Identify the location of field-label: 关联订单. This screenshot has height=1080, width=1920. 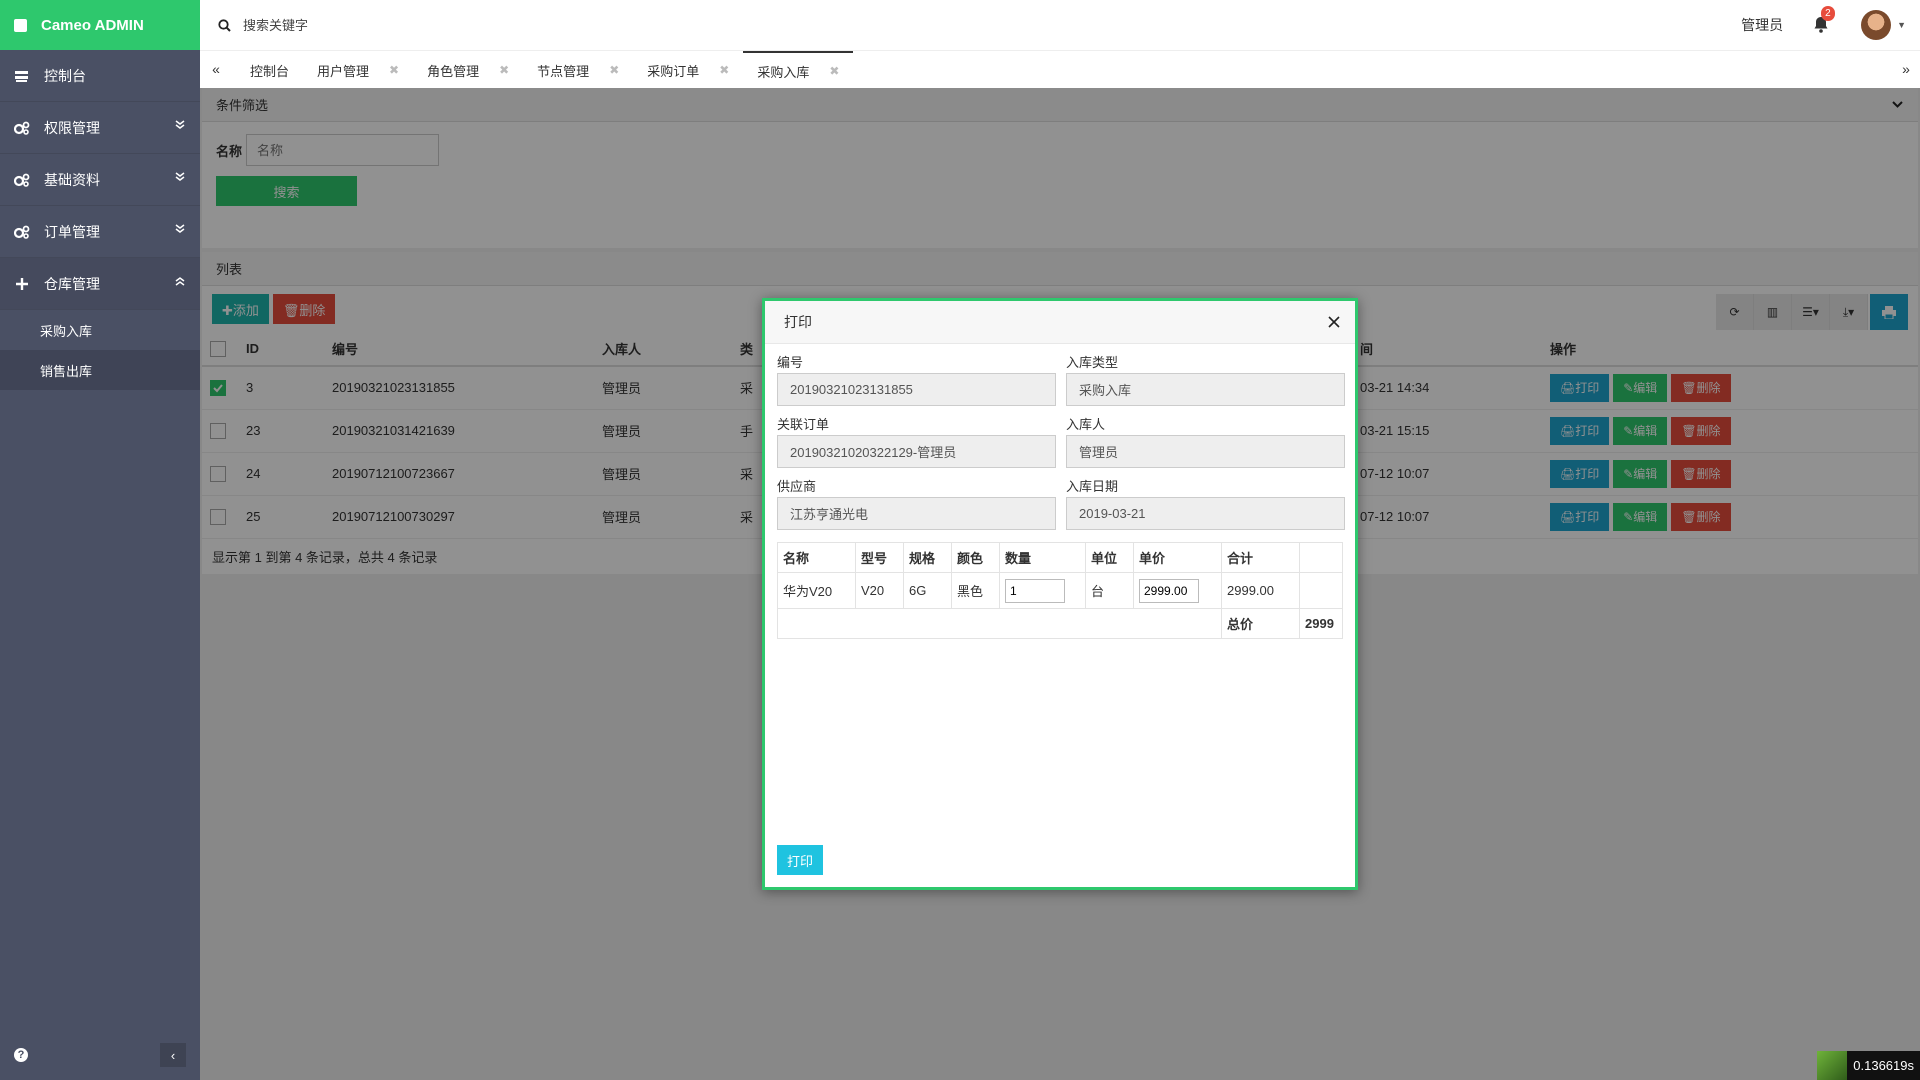
(803, 424).